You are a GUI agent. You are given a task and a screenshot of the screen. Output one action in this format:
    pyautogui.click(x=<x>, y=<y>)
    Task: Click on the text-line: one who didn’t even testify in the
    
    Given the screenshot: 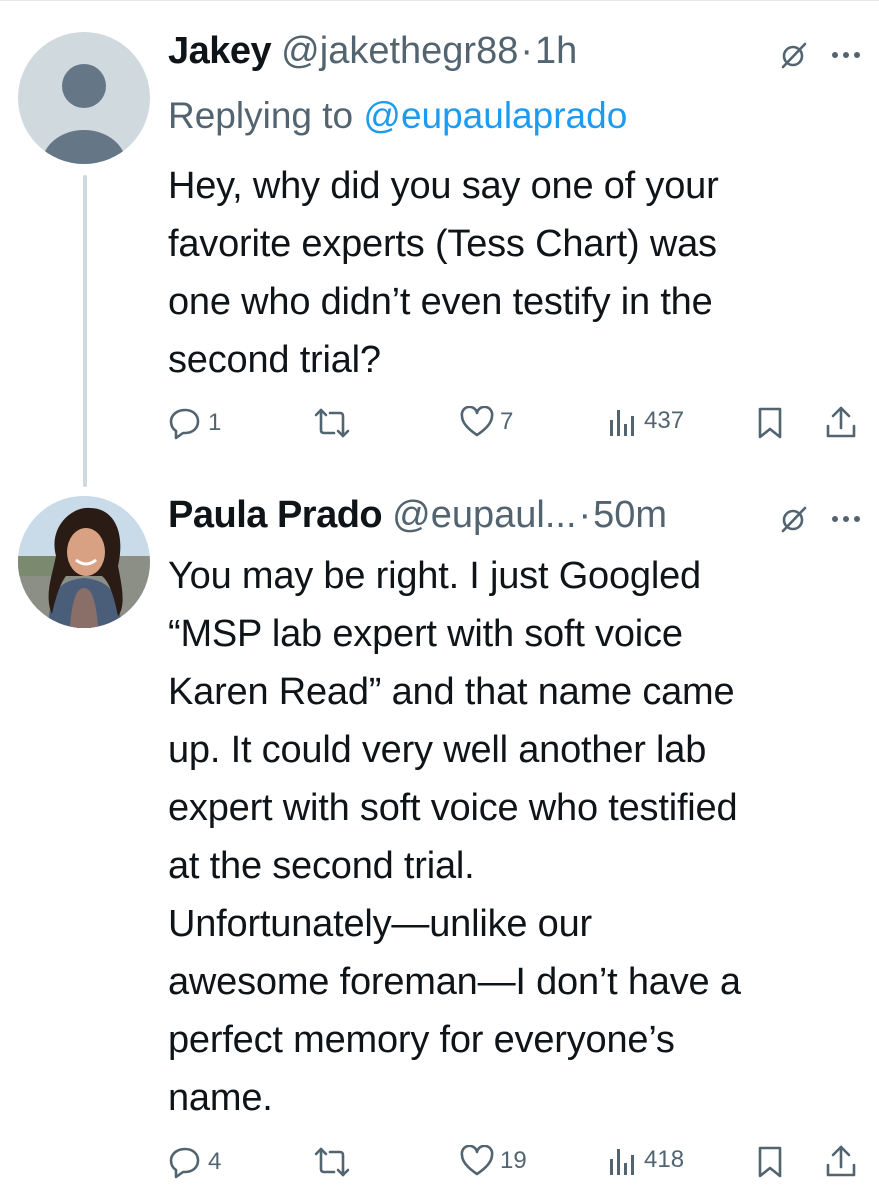 What is the action you would take?
    pyautogui.click(x=440, y=302)
    